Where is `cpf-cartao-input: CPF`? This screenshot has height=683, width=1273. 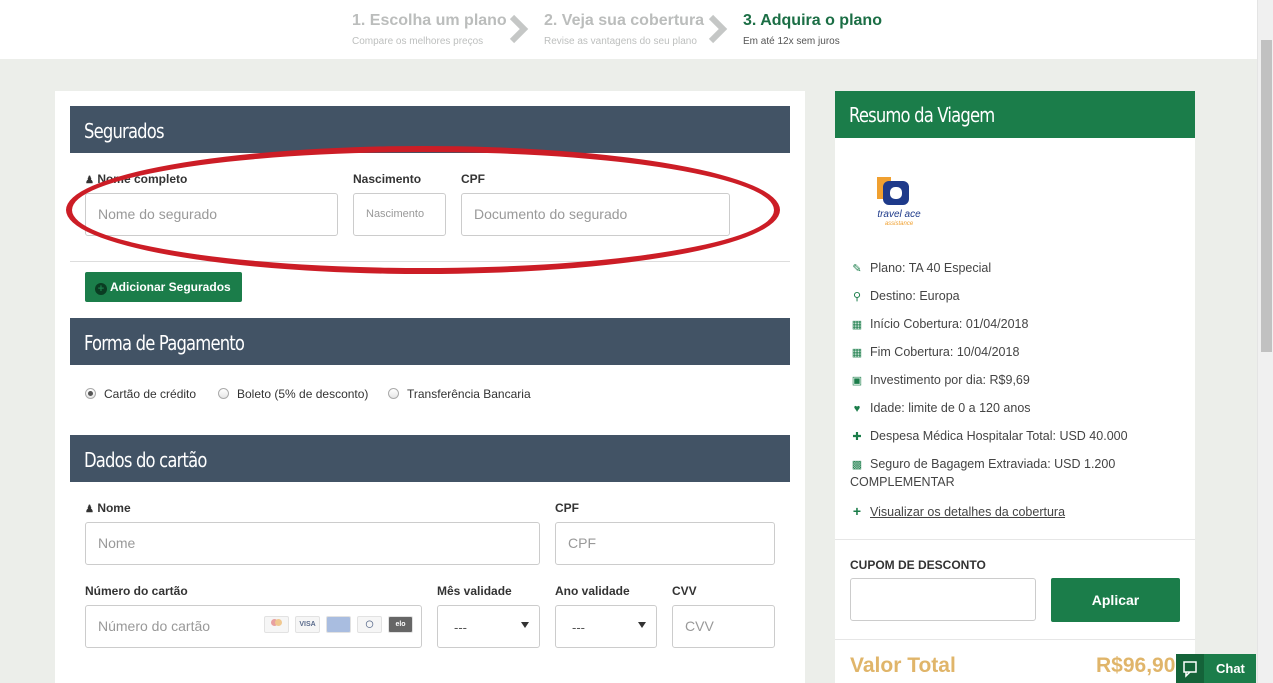 cpf-cartao-input: CPF is located at coordinates (665, 543).